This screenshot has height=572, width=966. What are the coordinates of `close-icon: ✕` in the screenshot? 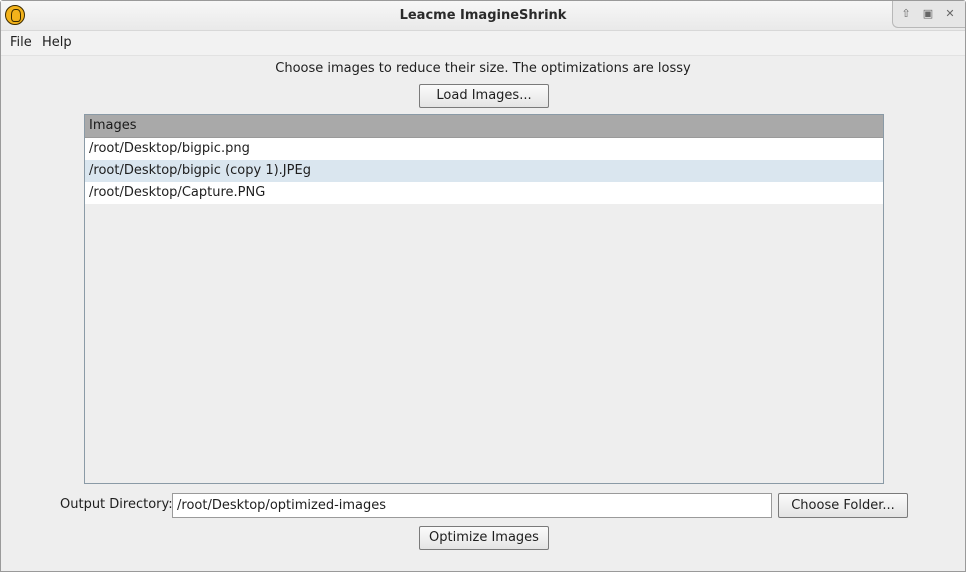 It's located at (950, 14).